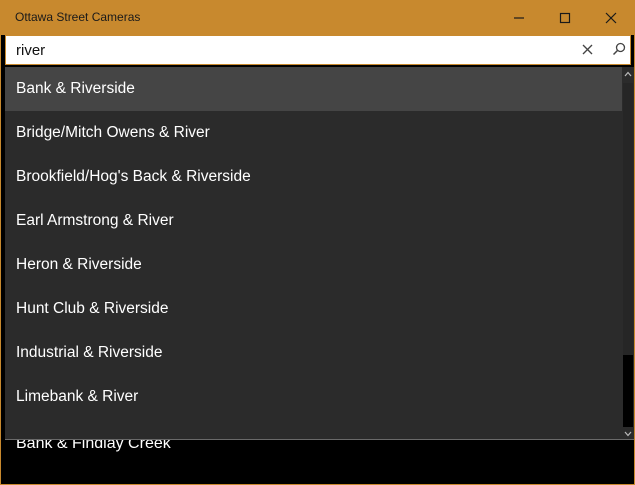 The image size is (635, 485). Describe the element at coordinates (78, 17) in the screenshot. I see `window-title: Ottawa Street Cameras` at that location.